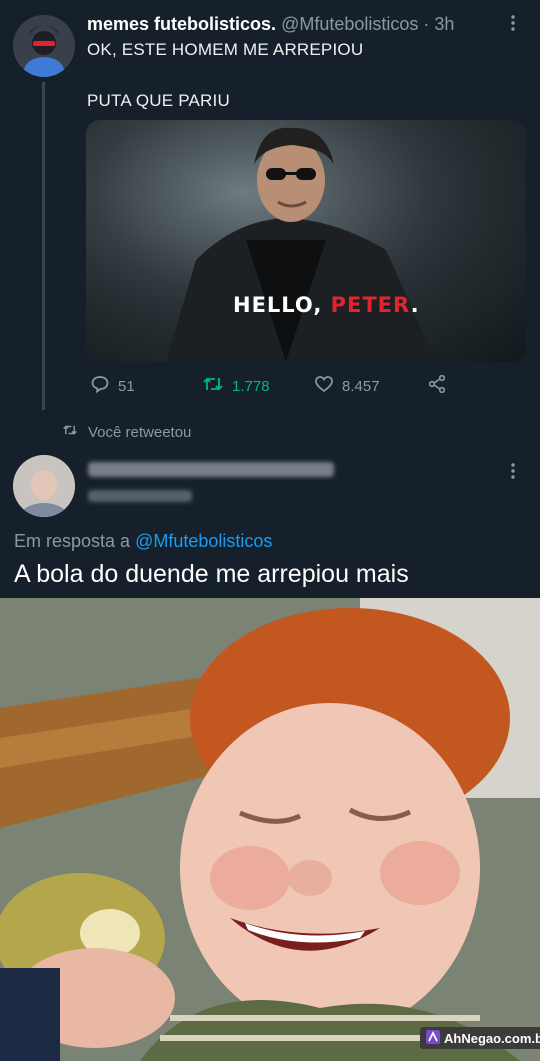  Describe the element at coordinates (349, 24) in the screenshot. I see `author-handle: @Mfutebolisticos` at that location.